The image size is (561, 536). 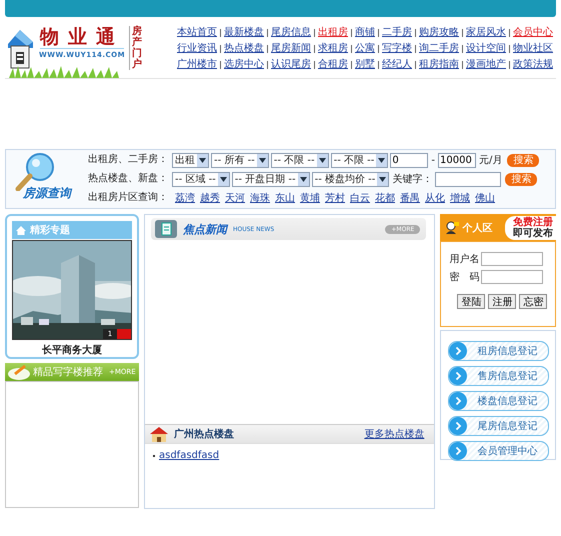 What do you see at coordinates (486, 65) in the screenshot?
I see `nav-link: 漫画地产` at bounding box center [486, 65].